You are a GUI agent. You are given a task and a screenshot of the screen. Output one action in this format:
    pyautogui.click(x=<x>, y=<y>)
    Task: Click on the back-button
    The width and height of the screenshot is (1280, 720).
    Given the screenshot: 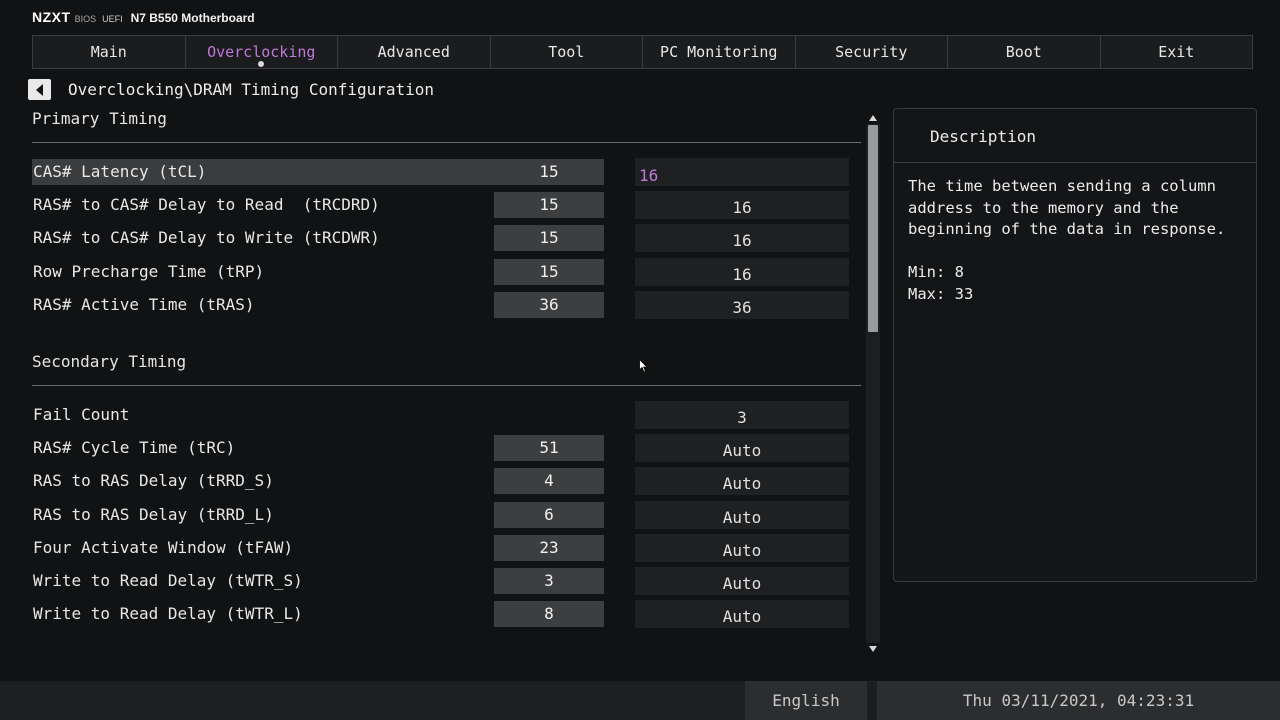 What is the action you would take?
    pyautogui.click(x=39, y=89)
    